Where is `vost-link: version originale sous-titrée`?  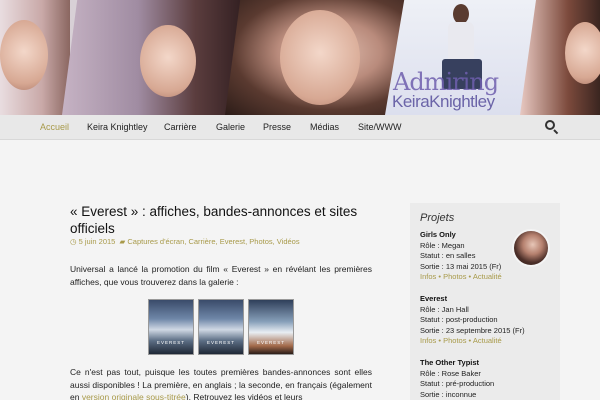 vost-link: version originale sous-titrée is located at coordinates (134, 396).